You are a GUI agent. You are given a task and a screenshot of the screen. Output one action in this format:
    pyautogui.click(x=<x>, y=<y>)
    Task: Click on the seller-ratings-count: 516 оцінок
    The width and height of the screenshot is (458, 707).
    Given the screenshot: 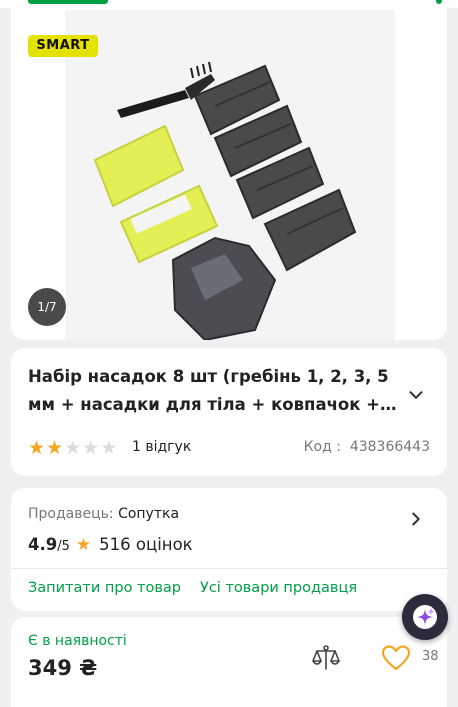 What is the action you would take?
    pyautogui.click(x=146, y=544)
    